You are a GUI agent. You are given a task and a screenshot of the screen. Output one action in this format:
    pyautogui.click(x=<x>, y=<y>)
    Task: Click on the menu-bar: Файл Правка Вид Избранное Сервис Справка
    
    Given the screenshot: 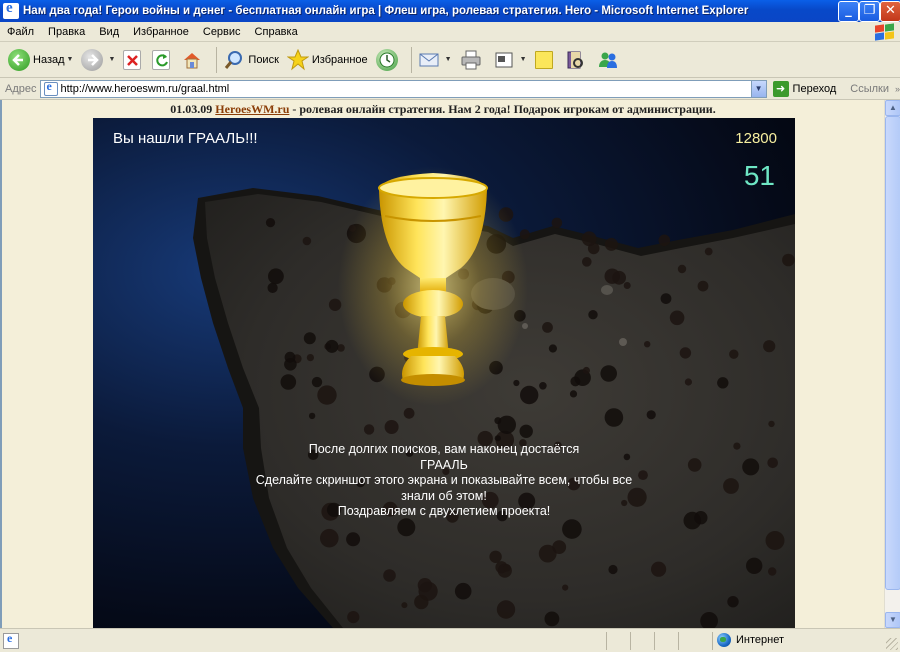 What is the action you would take?
    pyautogui.click(x=450, y=32)
    